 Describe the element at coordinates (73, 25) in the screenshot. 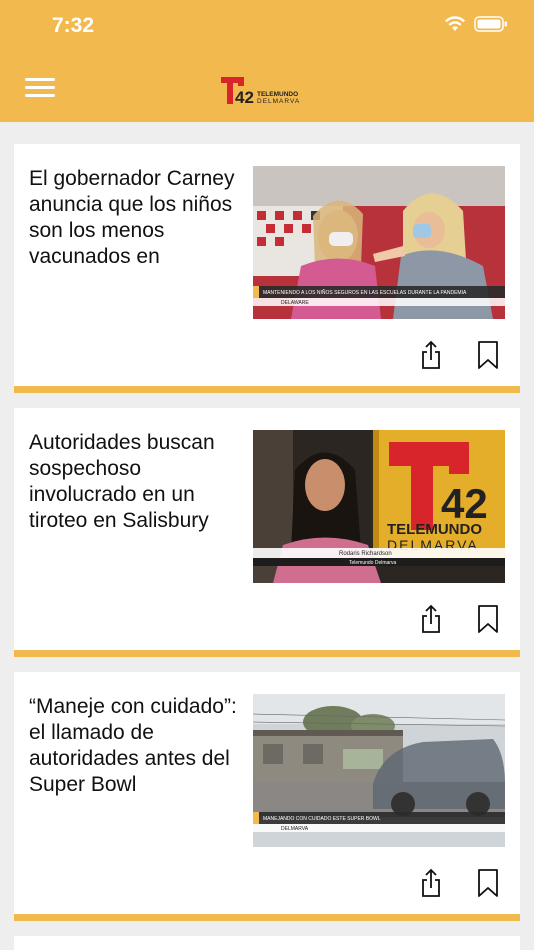

I see `status-time: 7:32` at that location.